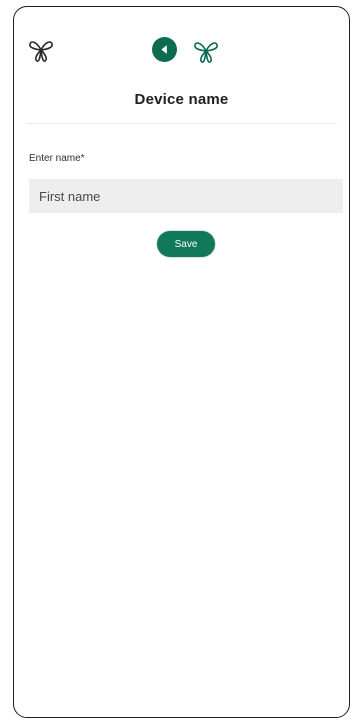 The width and height of the screenshot is (353, 722). What do you see at coordinates (181, 123) in the screenshot?
I see `title-divider` at bounding box center [181, 123].